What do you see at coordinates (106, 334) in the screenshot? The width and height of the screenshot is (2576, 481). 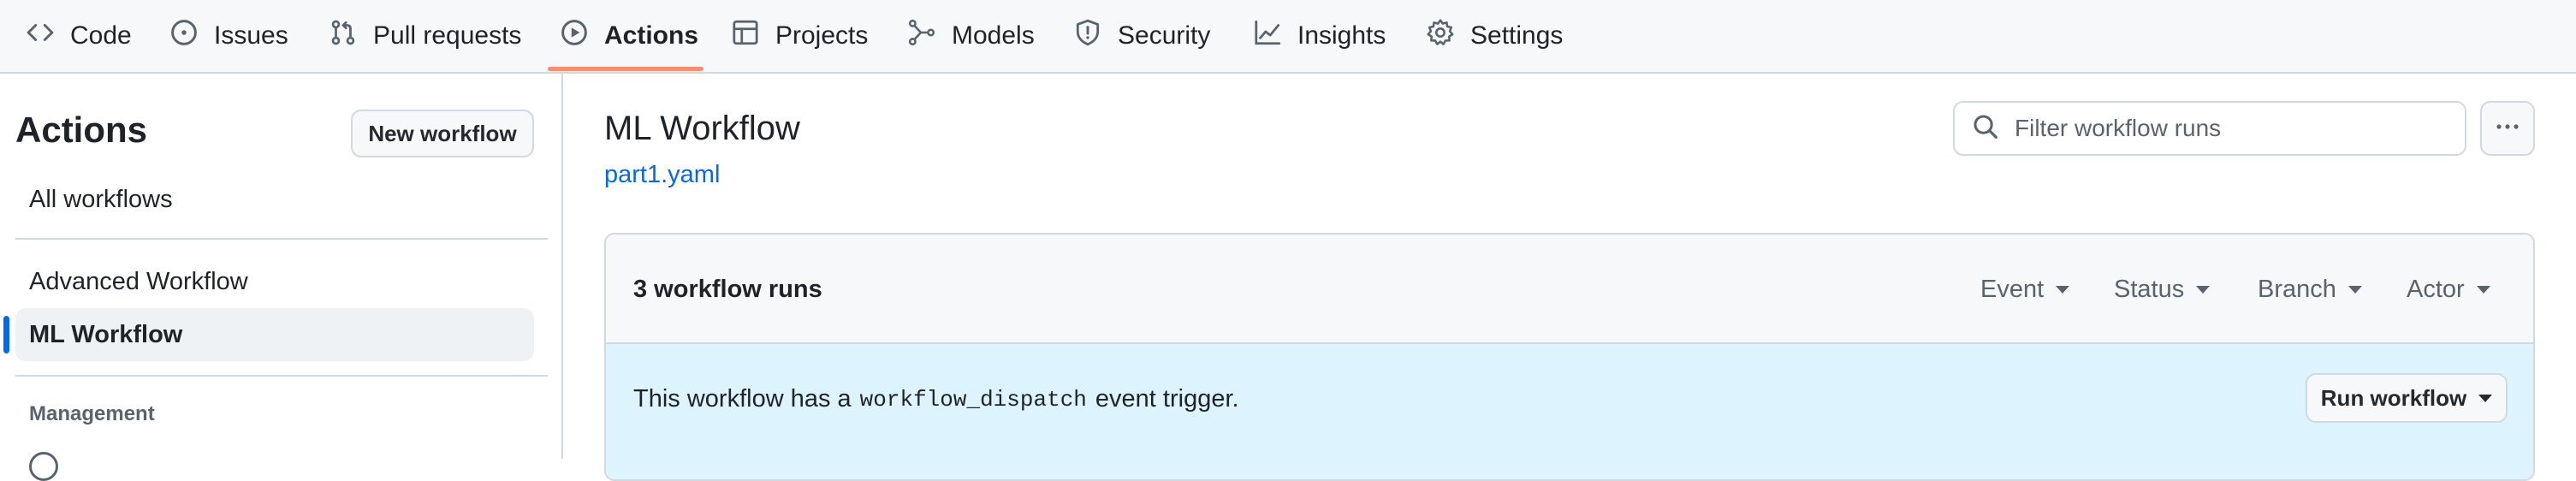 I see `sidebar-item-label: ML Workflow` at bounding box center [106, 334].